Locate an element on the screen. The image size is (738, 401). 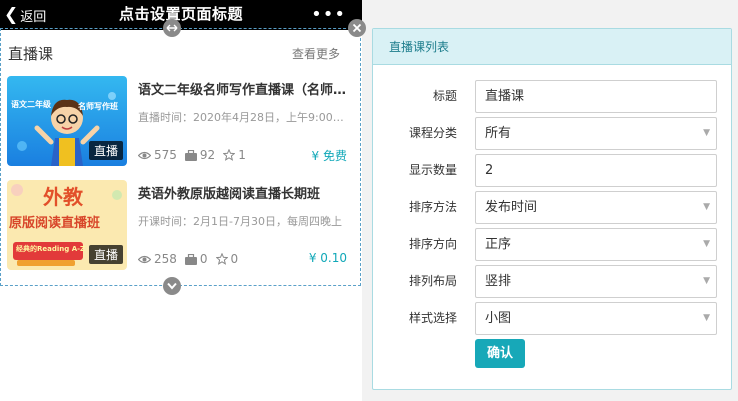
category-select: 所有 ▼ is located at coordinates (596, 133).